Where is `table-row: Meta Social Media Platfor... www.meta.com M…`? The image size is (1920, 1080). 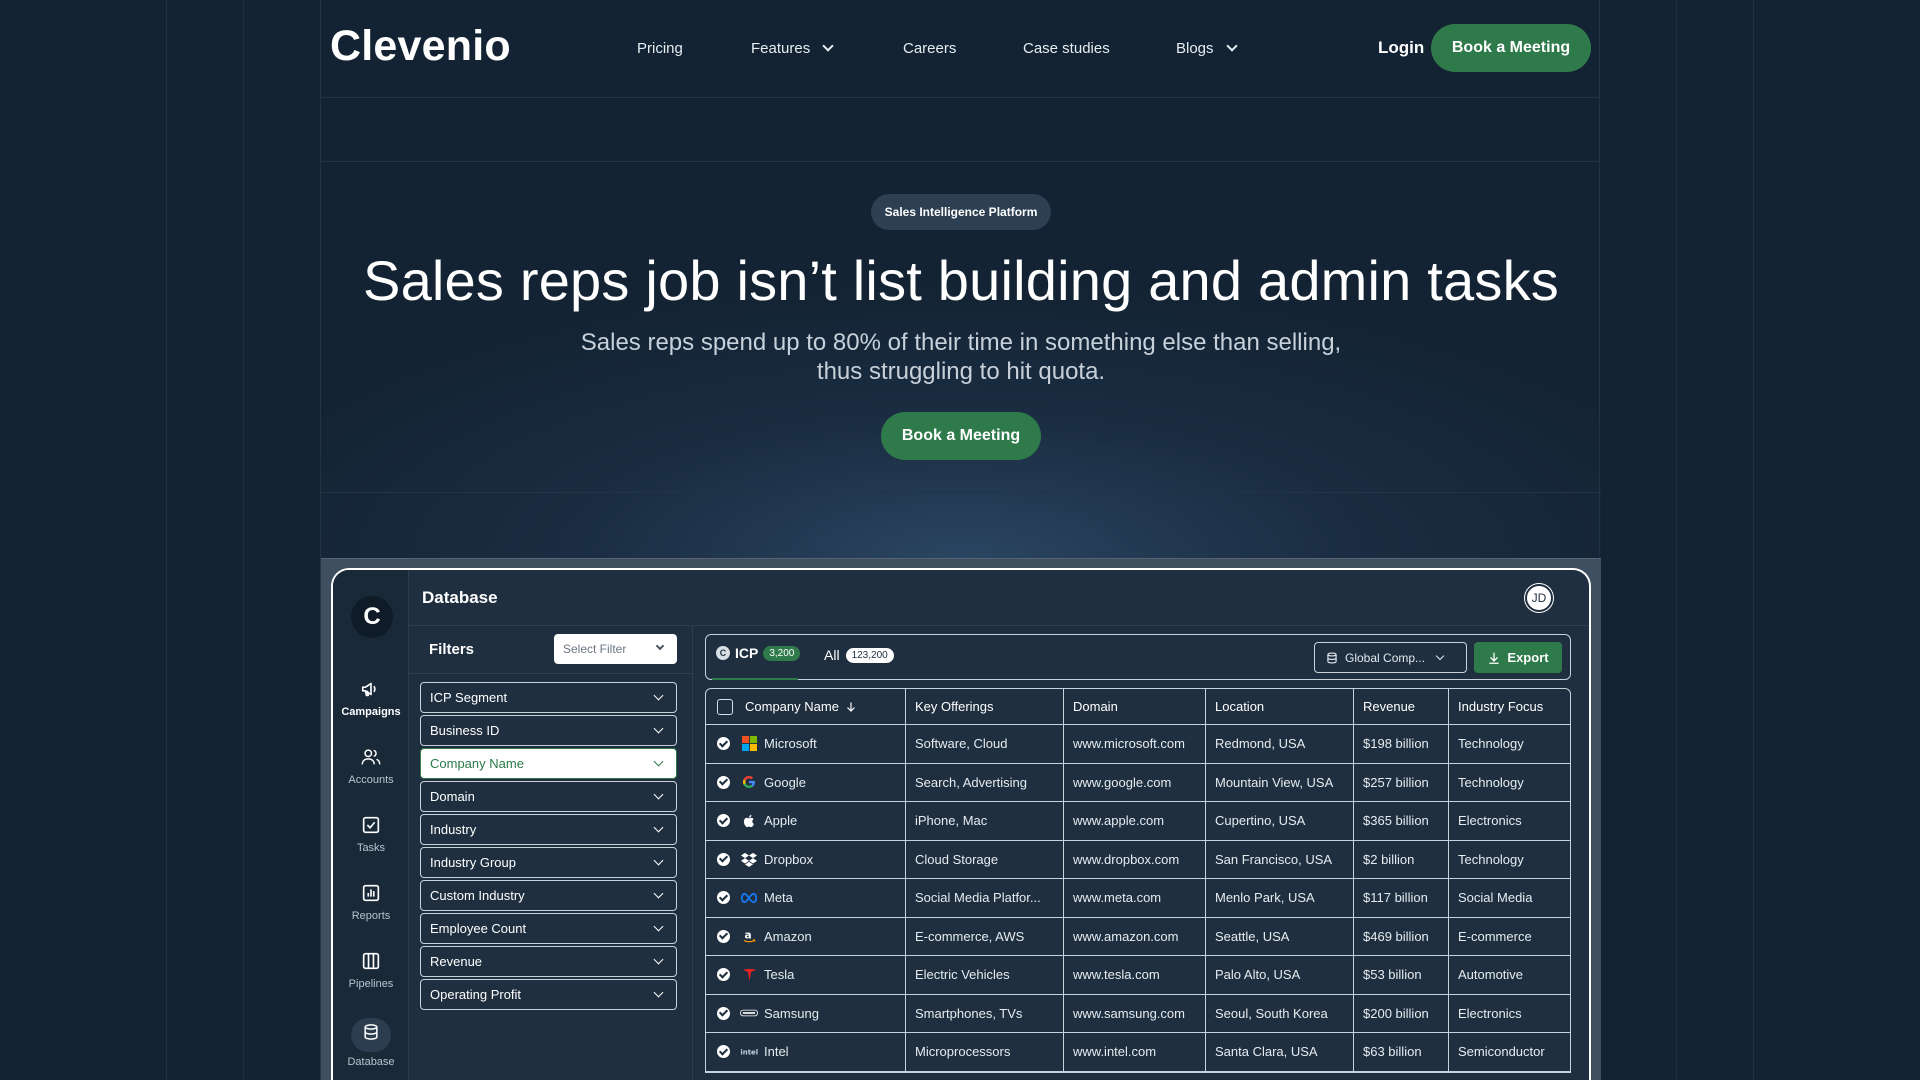
table-row: Meta Social Media Platfor... www.meta.com M… is located at coordinates (1138, 898).